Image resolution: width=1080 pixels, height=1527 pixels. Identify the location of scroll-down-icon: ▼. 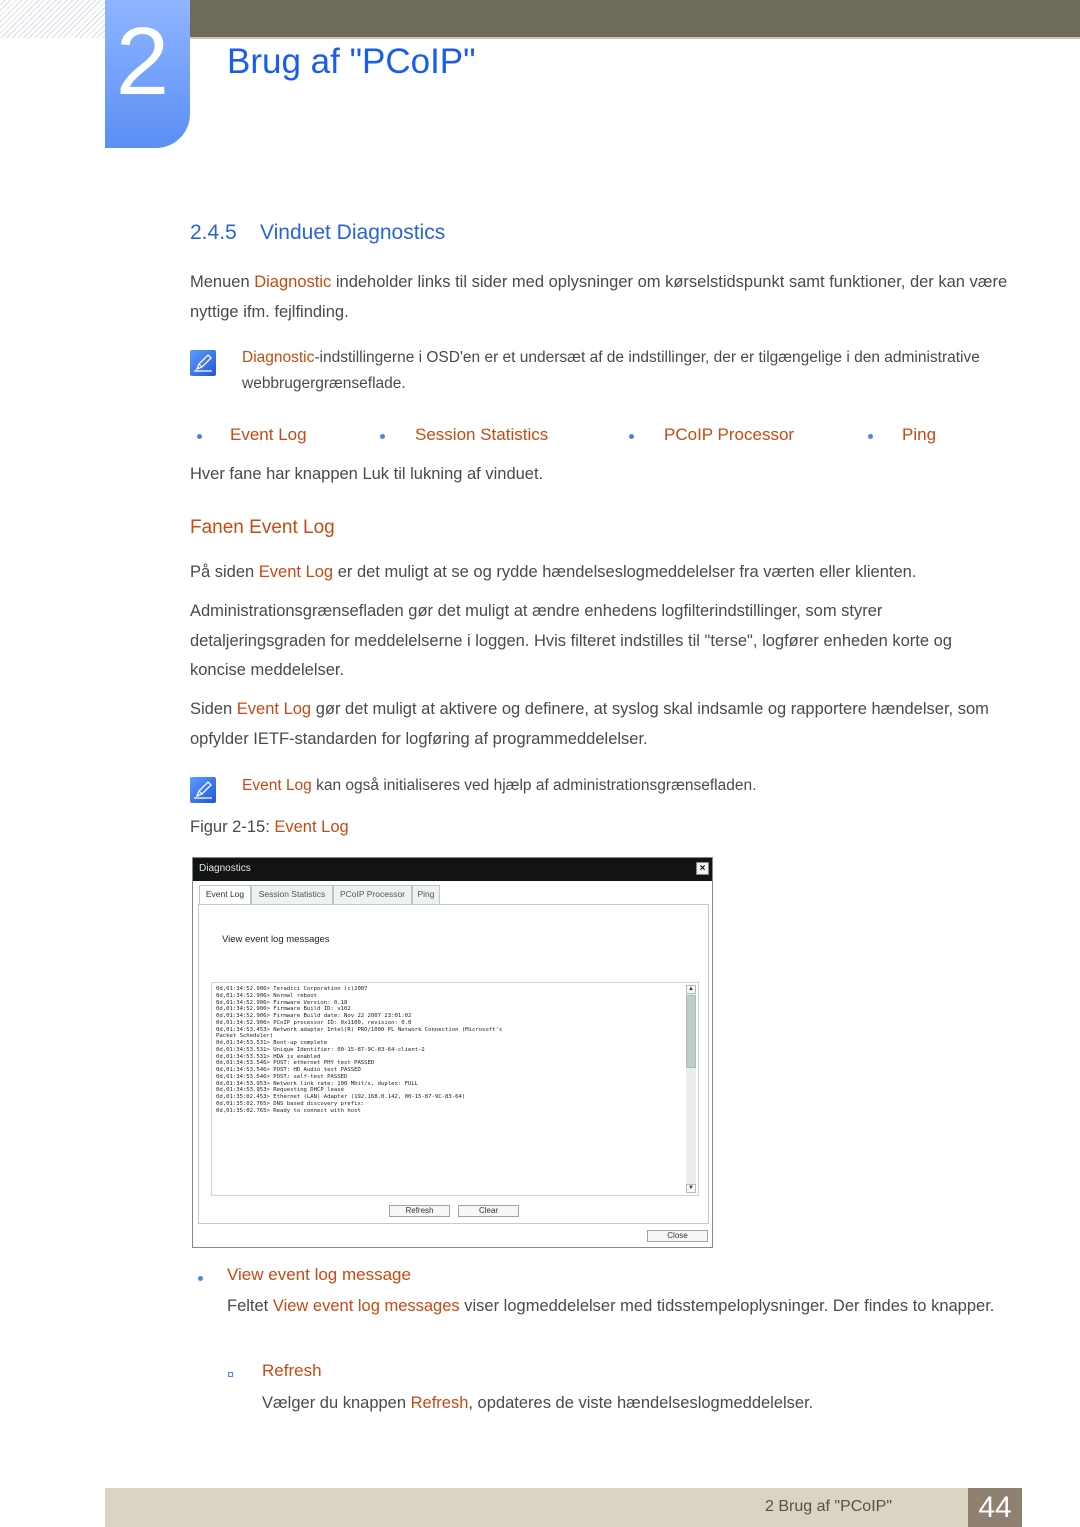
(691, 1188).